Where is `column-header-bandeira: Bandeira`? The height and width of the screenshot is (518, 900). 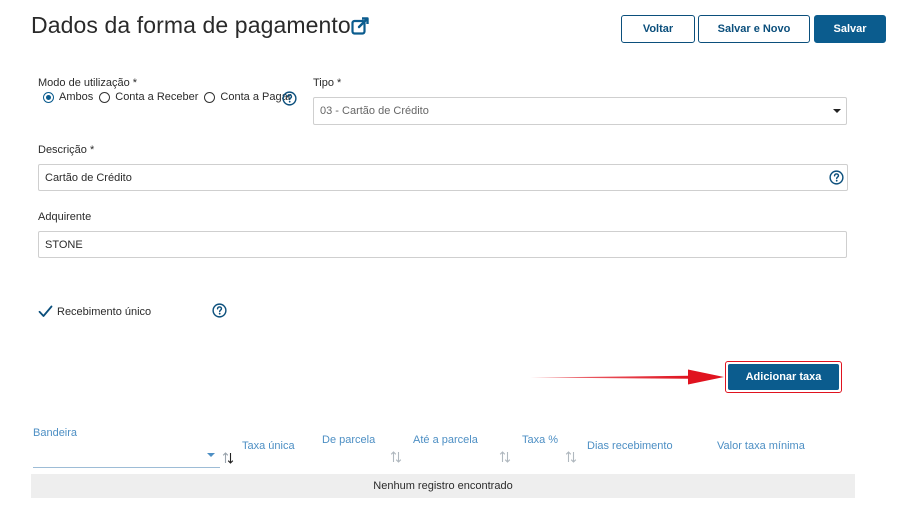
column-header-bandeira: Bandeira is located at coordinates (55, 433).